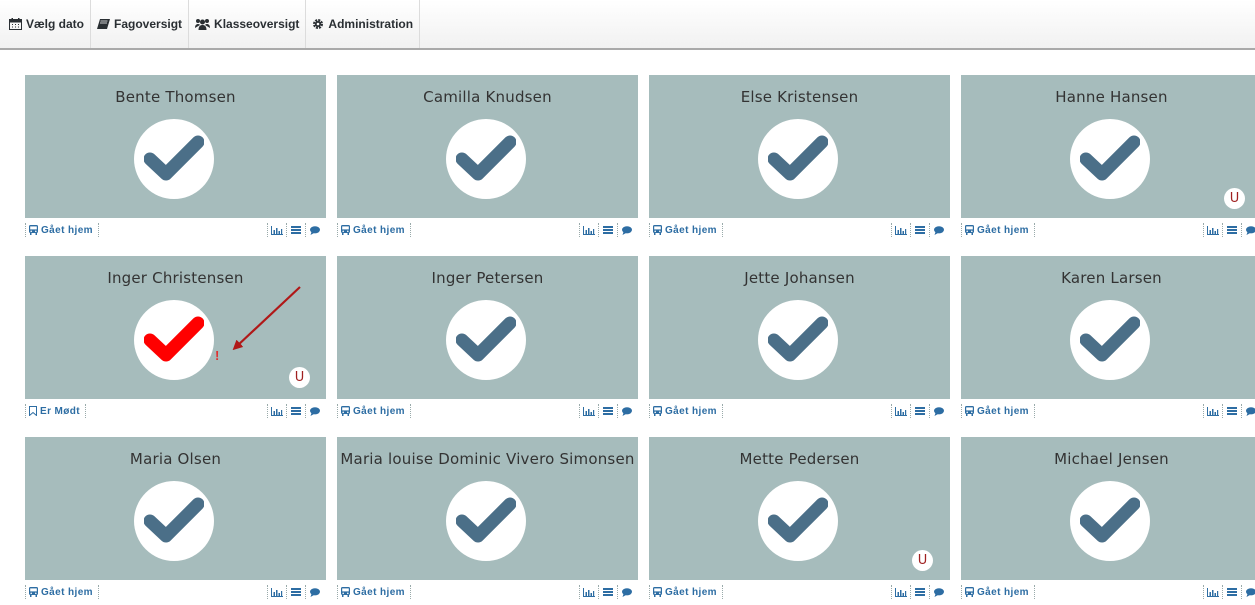 This screenshot has width=1255, height=605. I want to click on student-tile: Maria louise Dominic Vivero Simonsen, so click(487, 508).